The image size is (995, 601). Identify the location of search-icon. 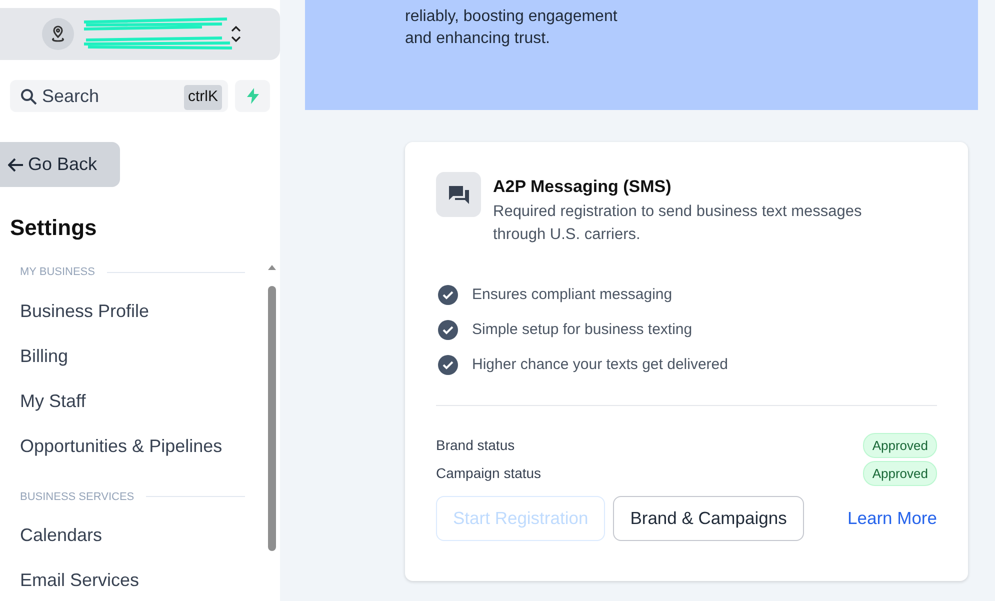
(28, 96).